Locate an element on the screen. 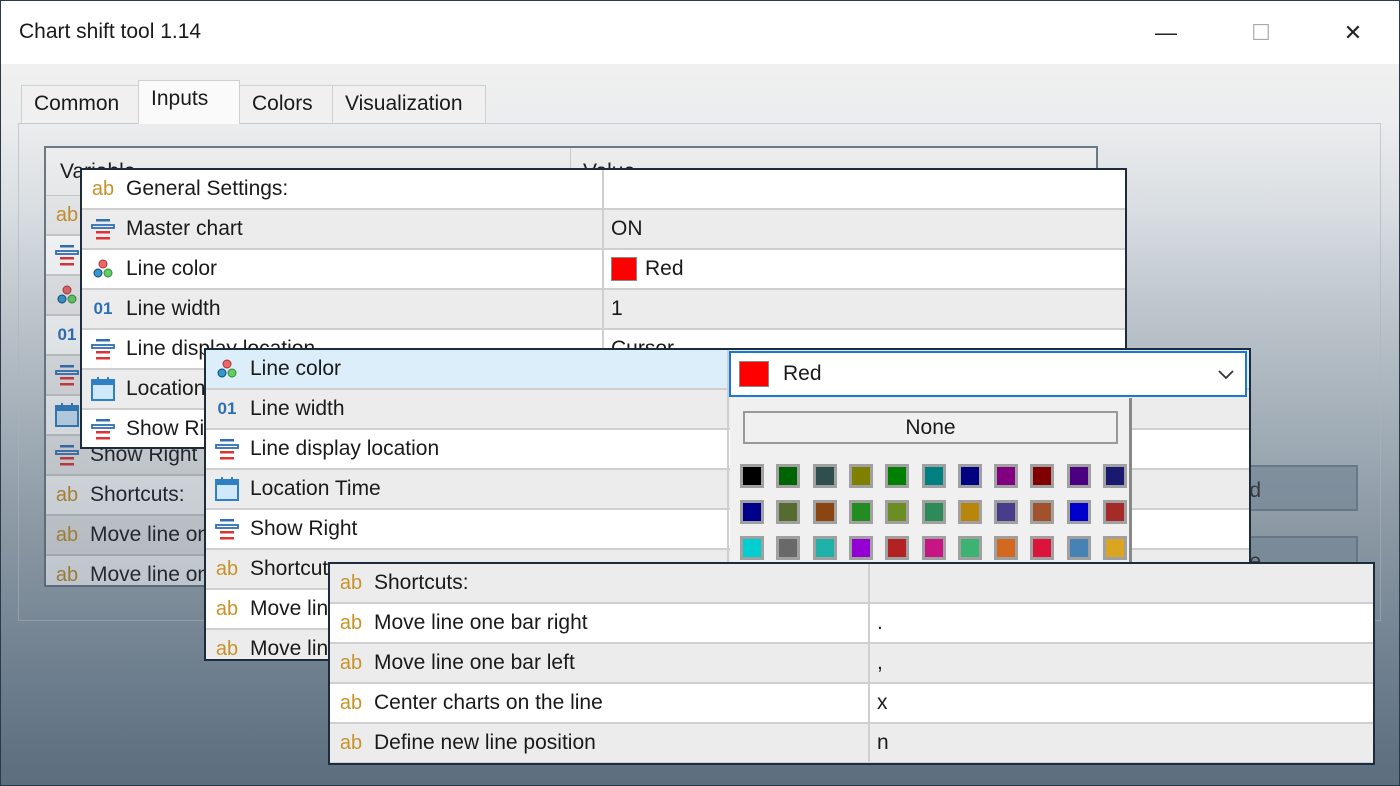 This screenshot has width=1400, height=786. color-picker-popup: None is located at coordinates (931, 481).